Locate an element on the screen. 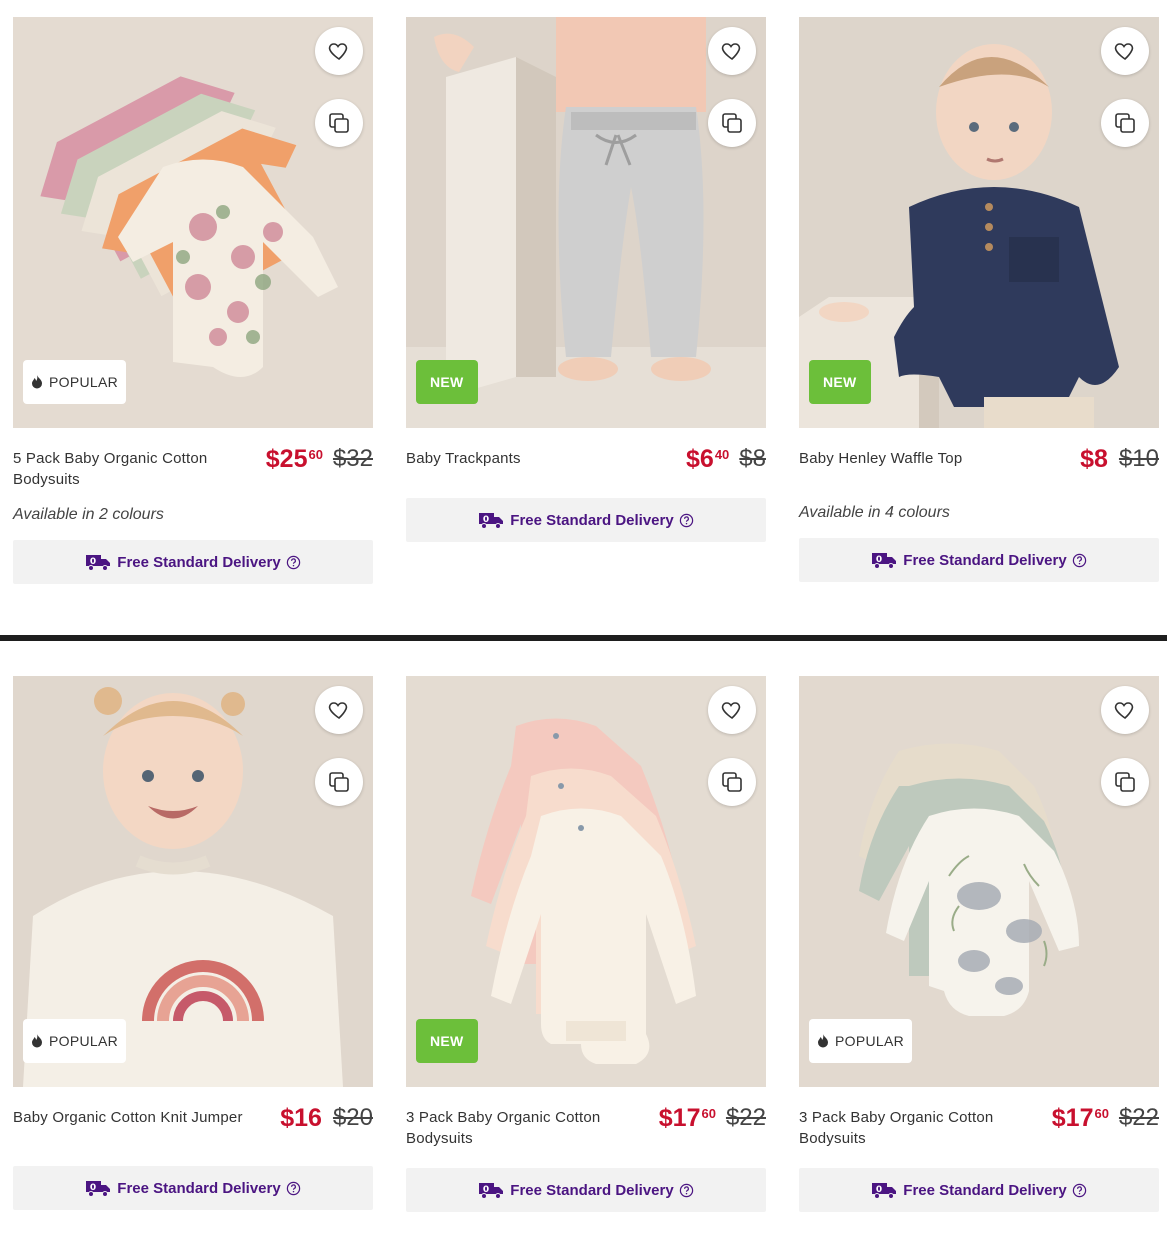 The image size is (1167, 1240). current-price: $8 is located at coordinates (1094, 459).